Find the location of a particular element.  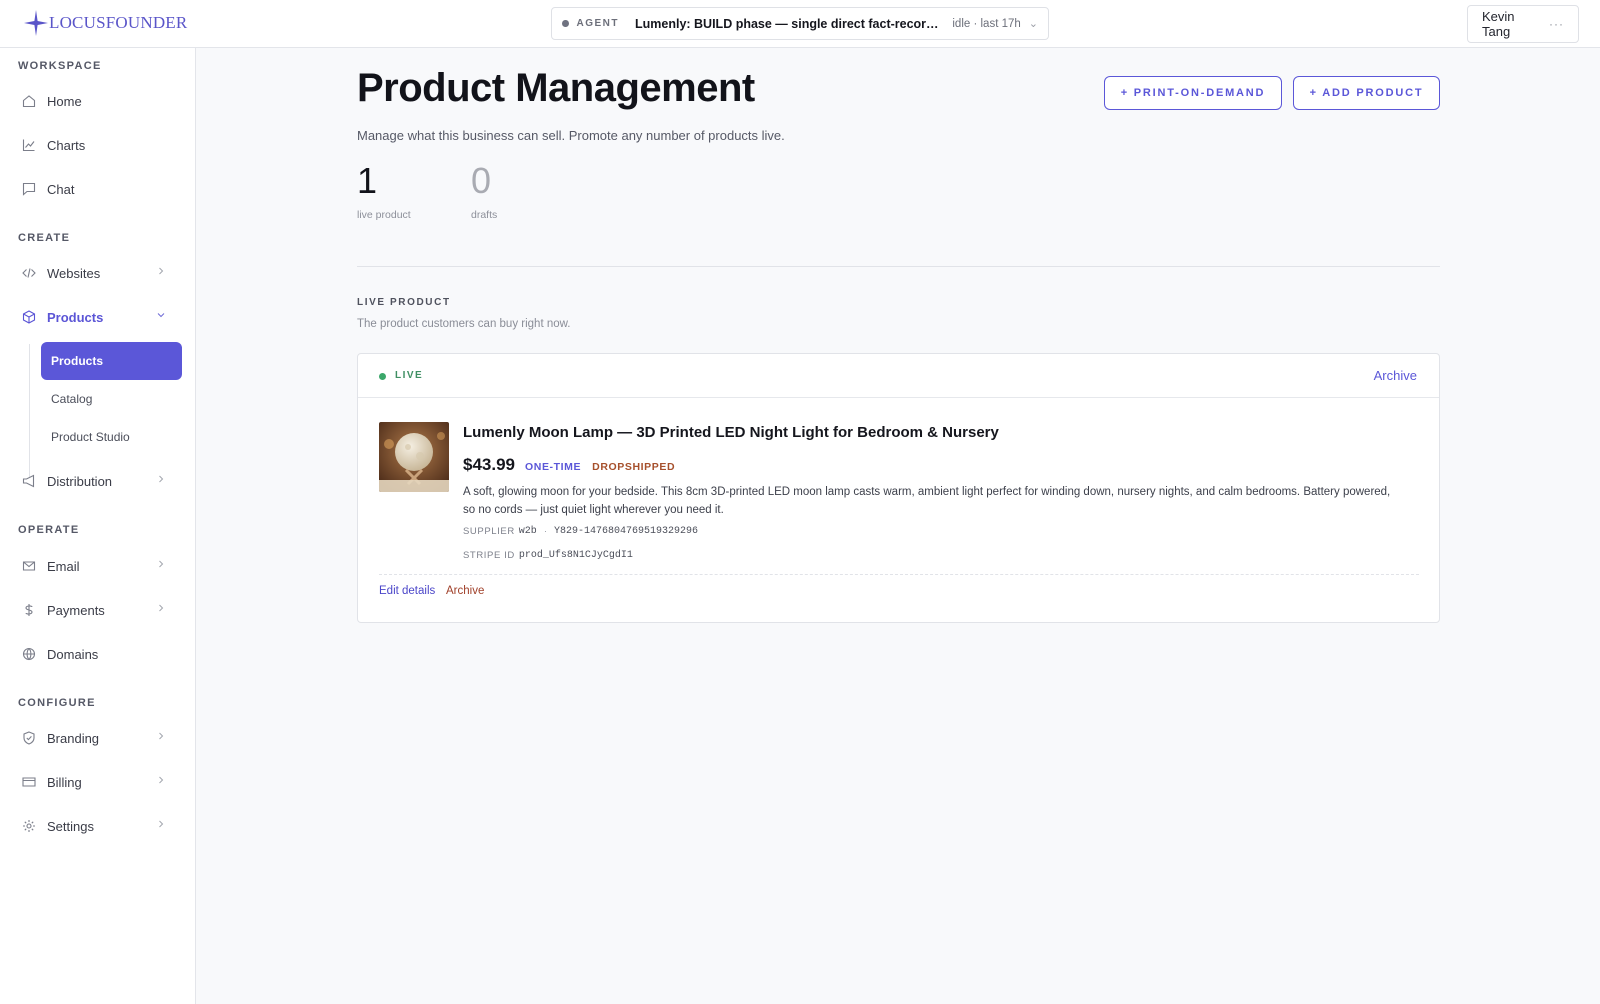

supplier-label: SUPPLIER is located at coordinates (489, 531).